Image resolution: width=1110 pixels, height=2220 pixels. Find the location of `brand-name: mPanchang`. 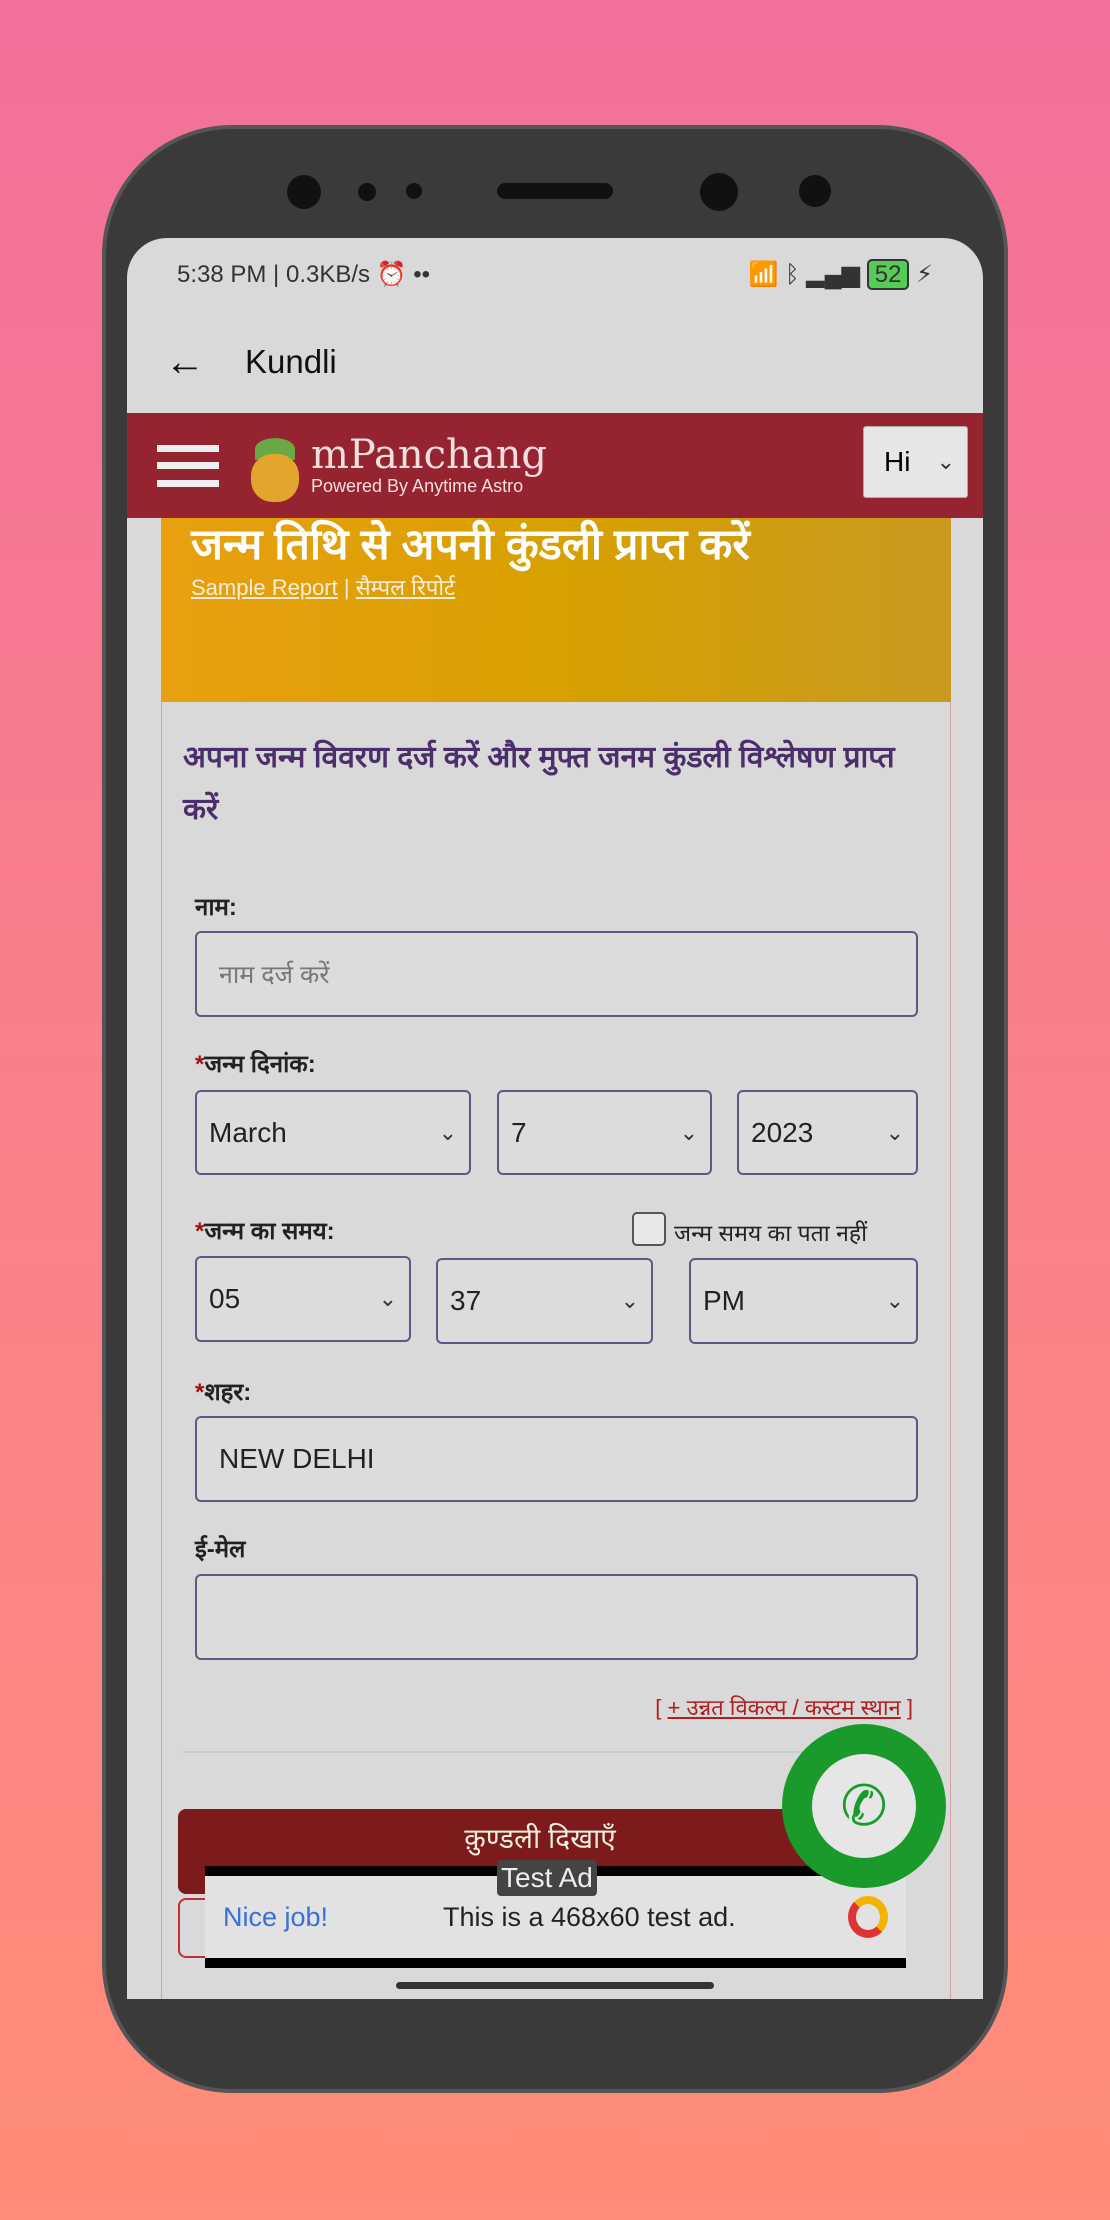

brand-name: mPanchang is located at coordinates (429, 455).